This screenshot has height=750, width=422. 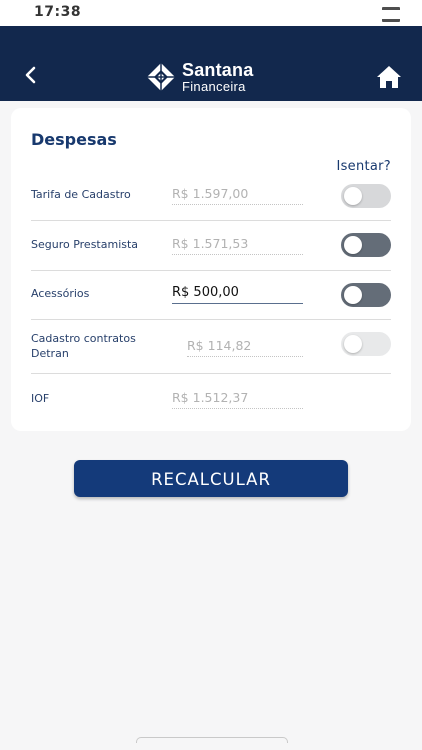 What do you see at coordinates (214, 86) in the screenshot?
I see `brand-subtitle: Financeira` at bounding box center [214, 86].